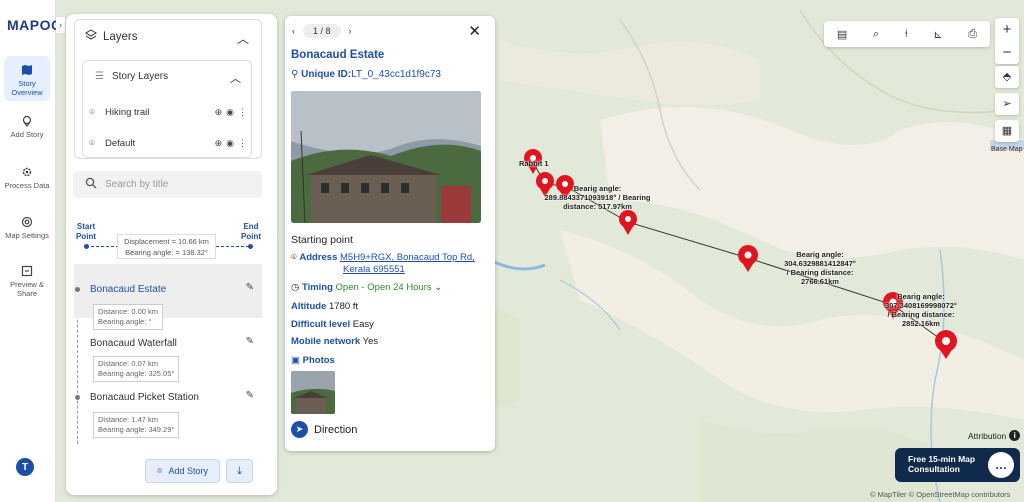  I want to click on attribution-label: Attribution, so click(987, 435).